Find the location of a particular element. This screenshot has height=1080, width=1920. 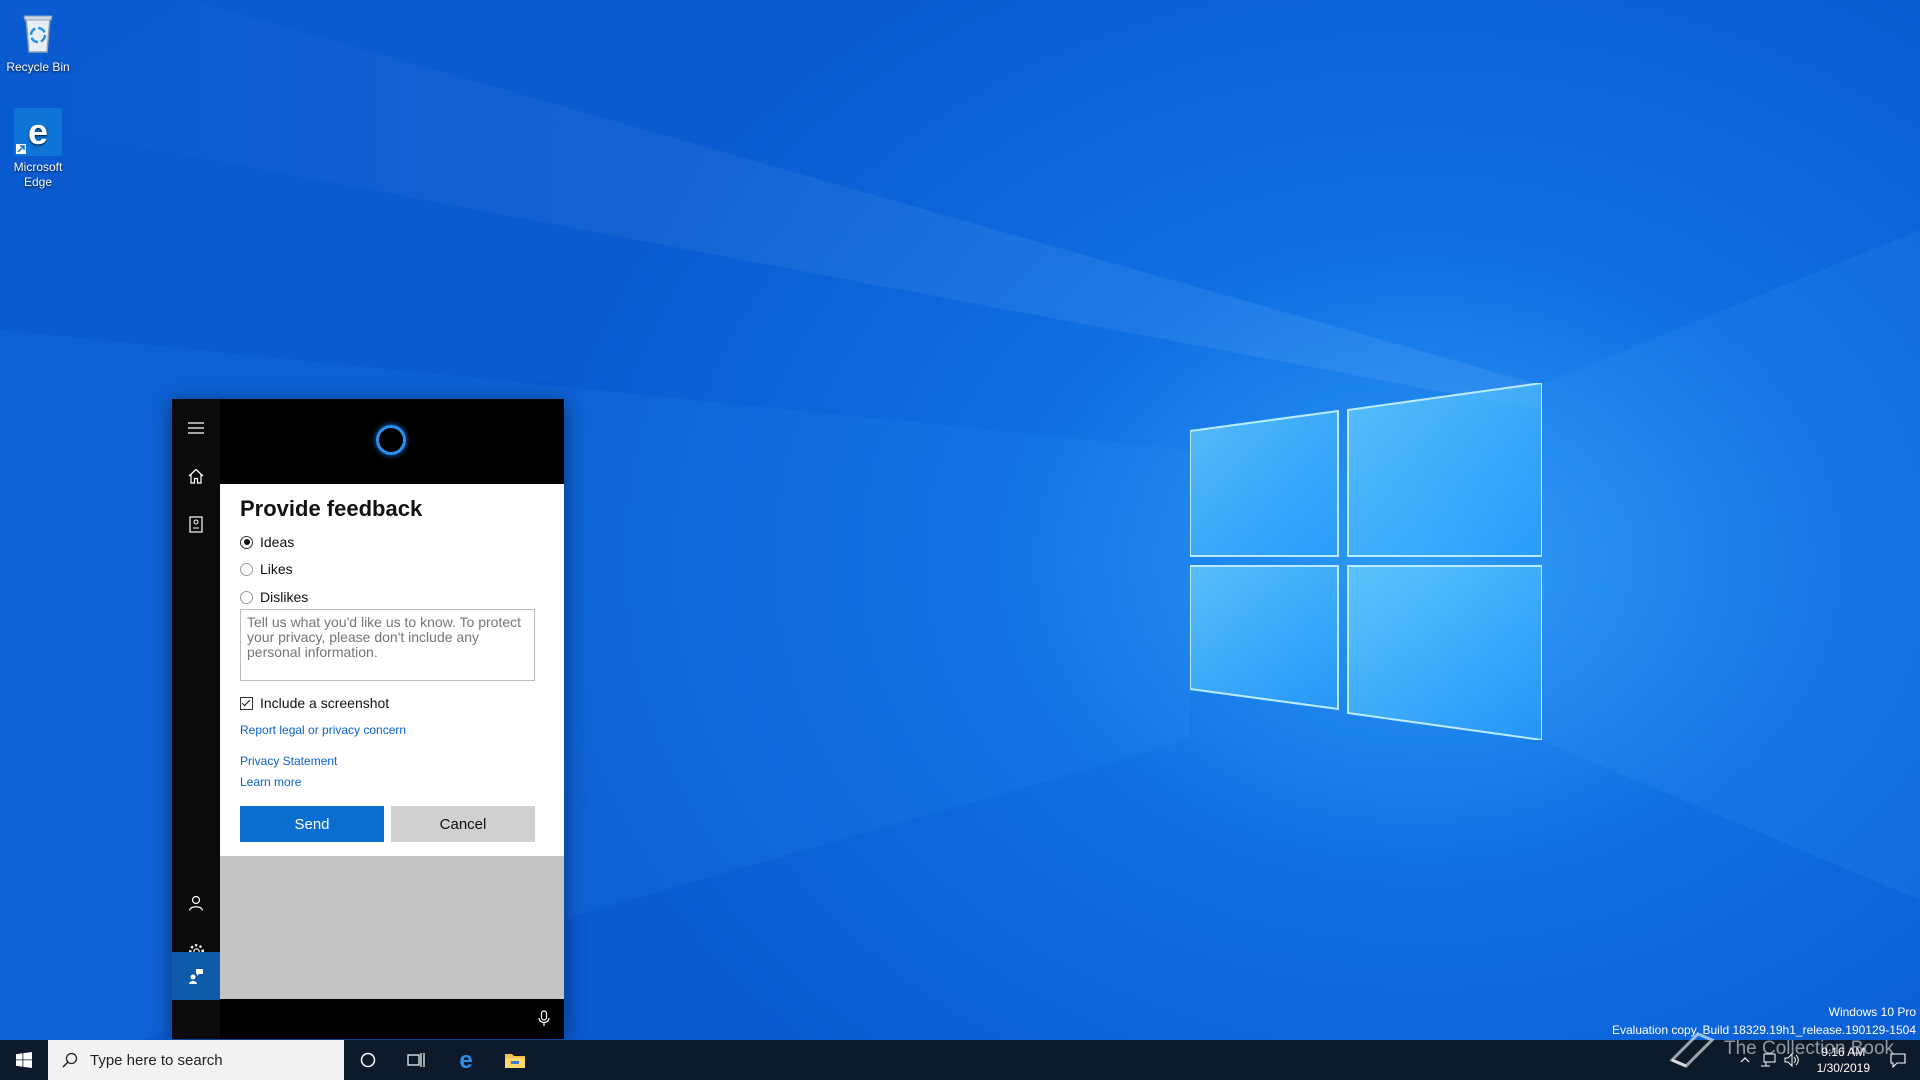

privacy-statement-link: Privacy Statement is located at coordinates (288, 761).